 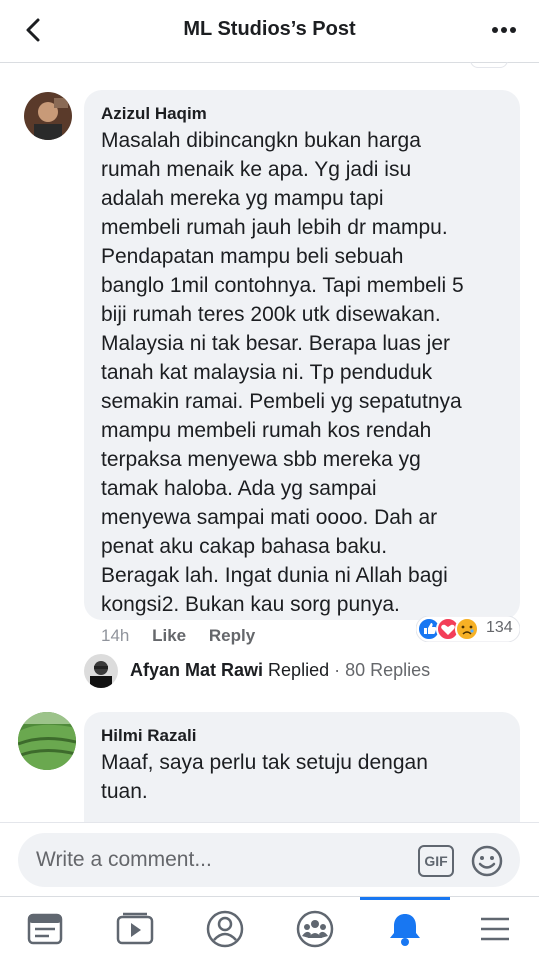 I want to click on tab-notifications, so click(x=405, y=929).